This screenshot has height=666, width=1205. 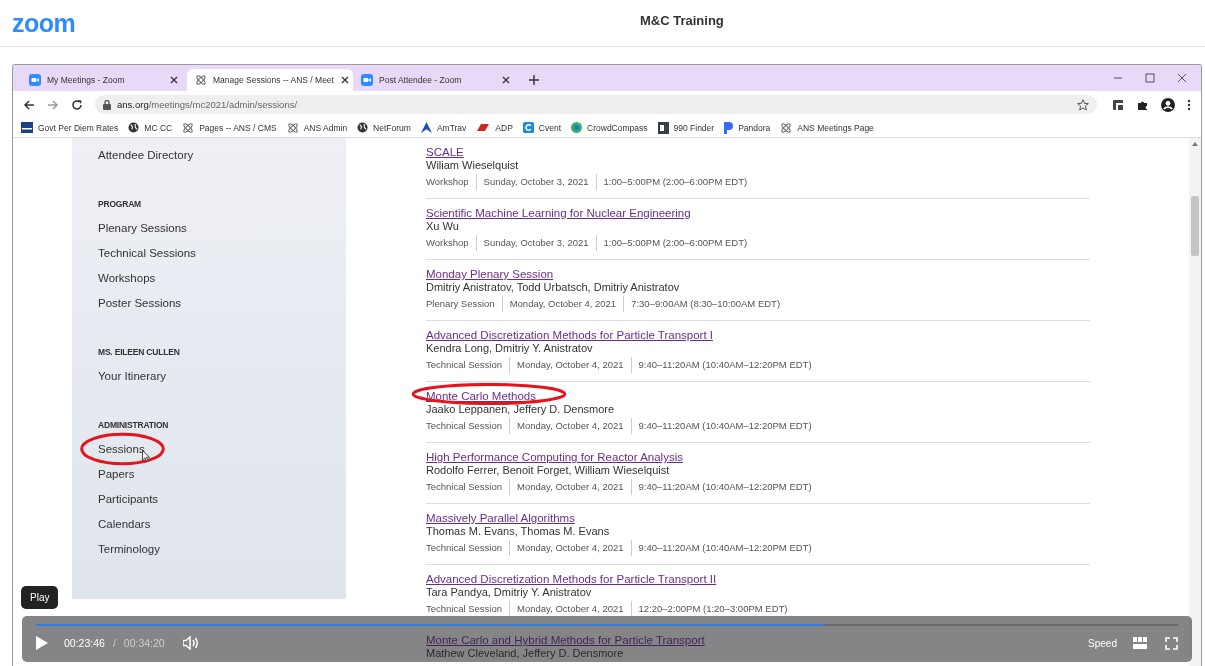 What do you see at coordinates (494, 127) in the screenshot?
I see `bookmark: ADP` at bounding box center [494, 127].